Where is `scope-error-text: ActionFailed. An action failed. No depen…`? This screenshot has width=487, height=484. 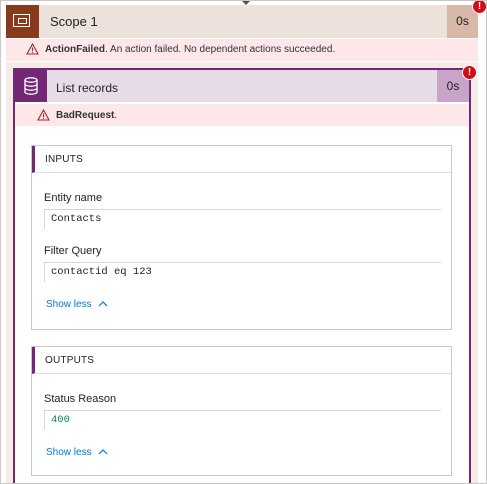
scope-error-text: ActionFailed. An action failed. No depen… is located at coordinates (190, 49).